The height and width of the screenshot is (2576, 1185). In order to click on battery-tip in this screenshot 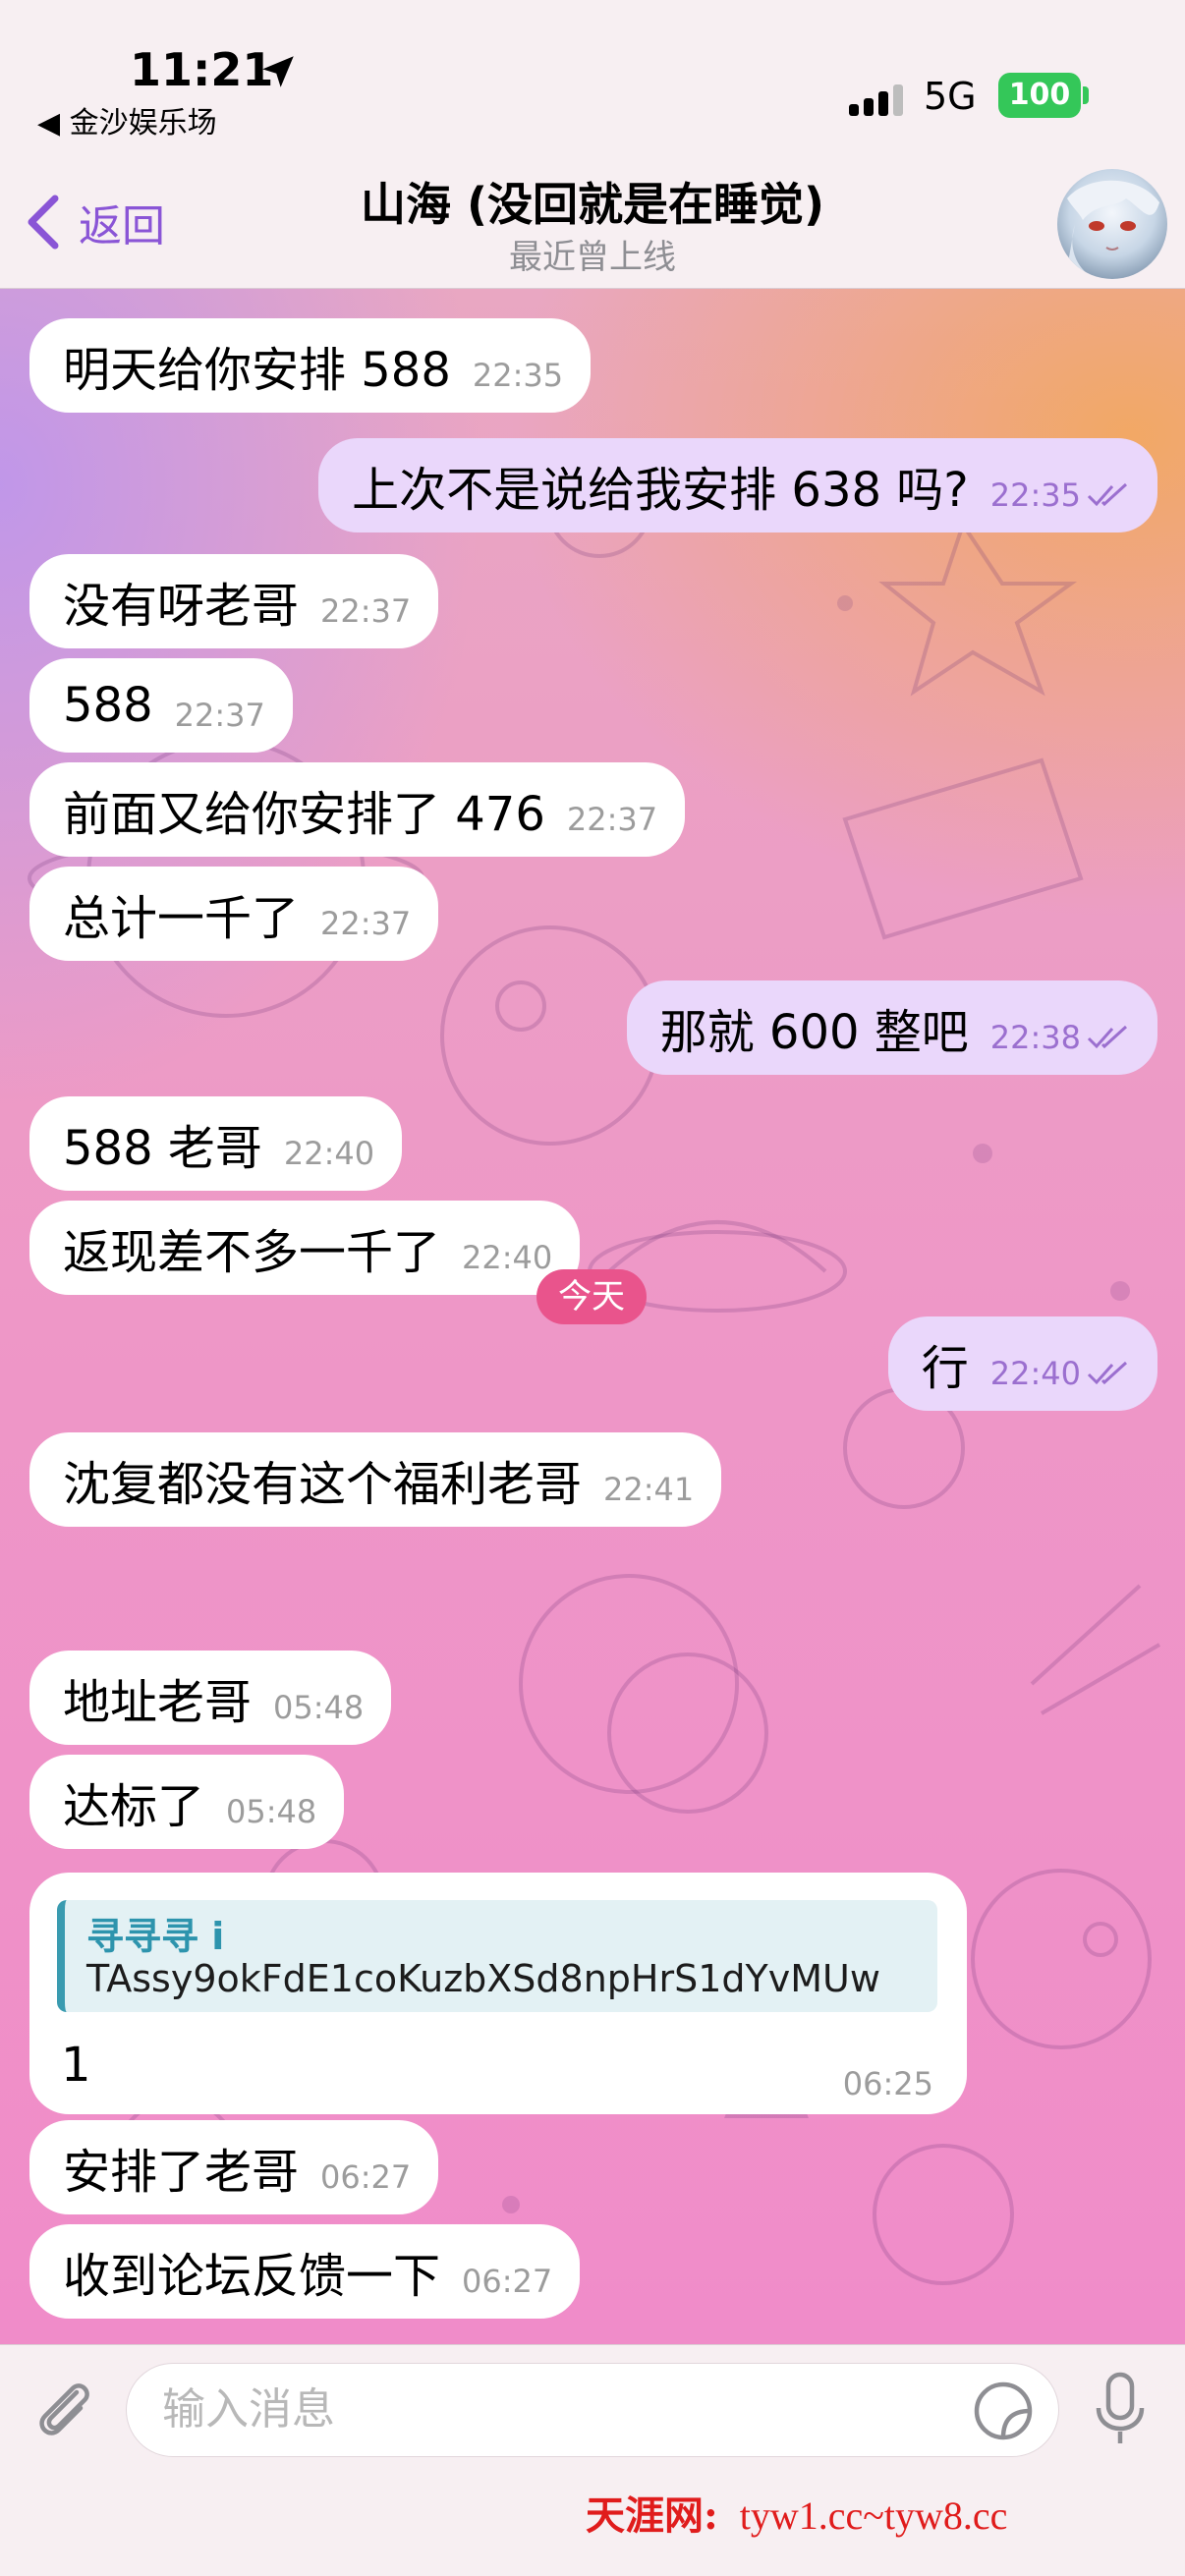, I will do `click(1086, 95)`.